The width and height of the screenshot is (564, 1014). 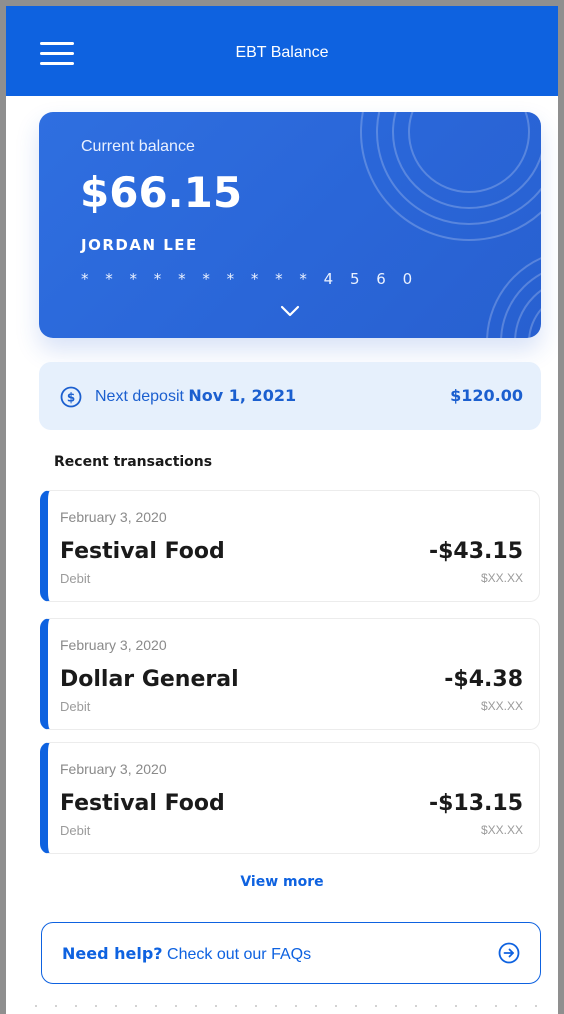 What do you see at coordinates (138, 146) in the screenshot?
I see `balance-label: Current balance` at bounding box center [138, 146].